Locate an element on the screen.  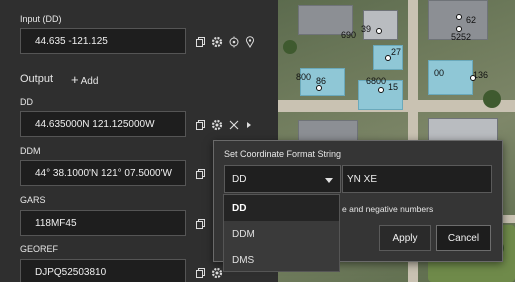
negative-numbers-option: e and negative numbers is located at coordinates (387, 209).